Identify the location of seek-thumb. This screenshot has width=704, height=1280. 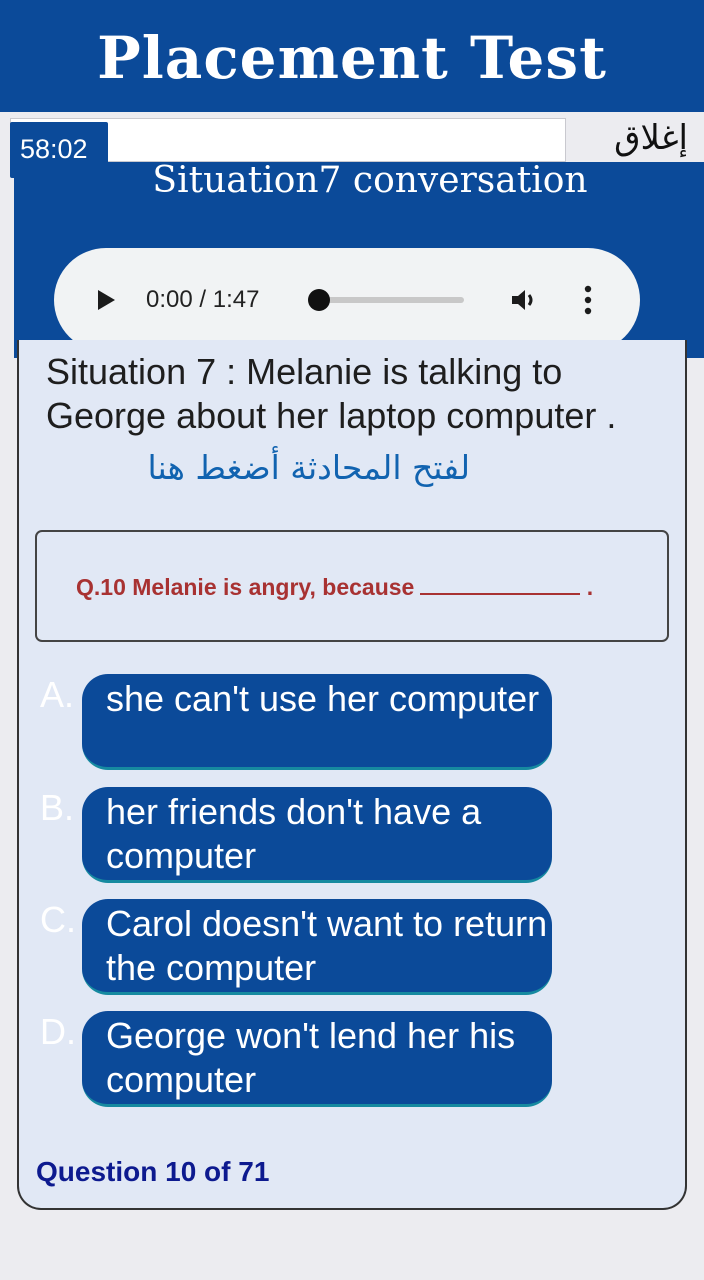
(319, 300).